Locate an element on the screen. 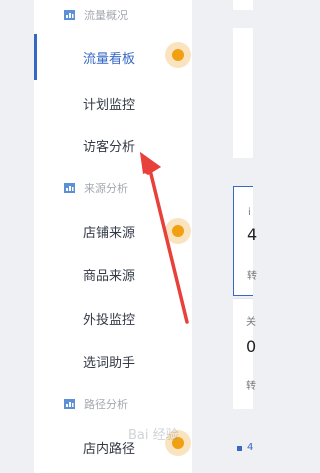 The width and height of the screenshot is (320, 473). watermark: Bai 经验 is located at coordinates (153, 435).